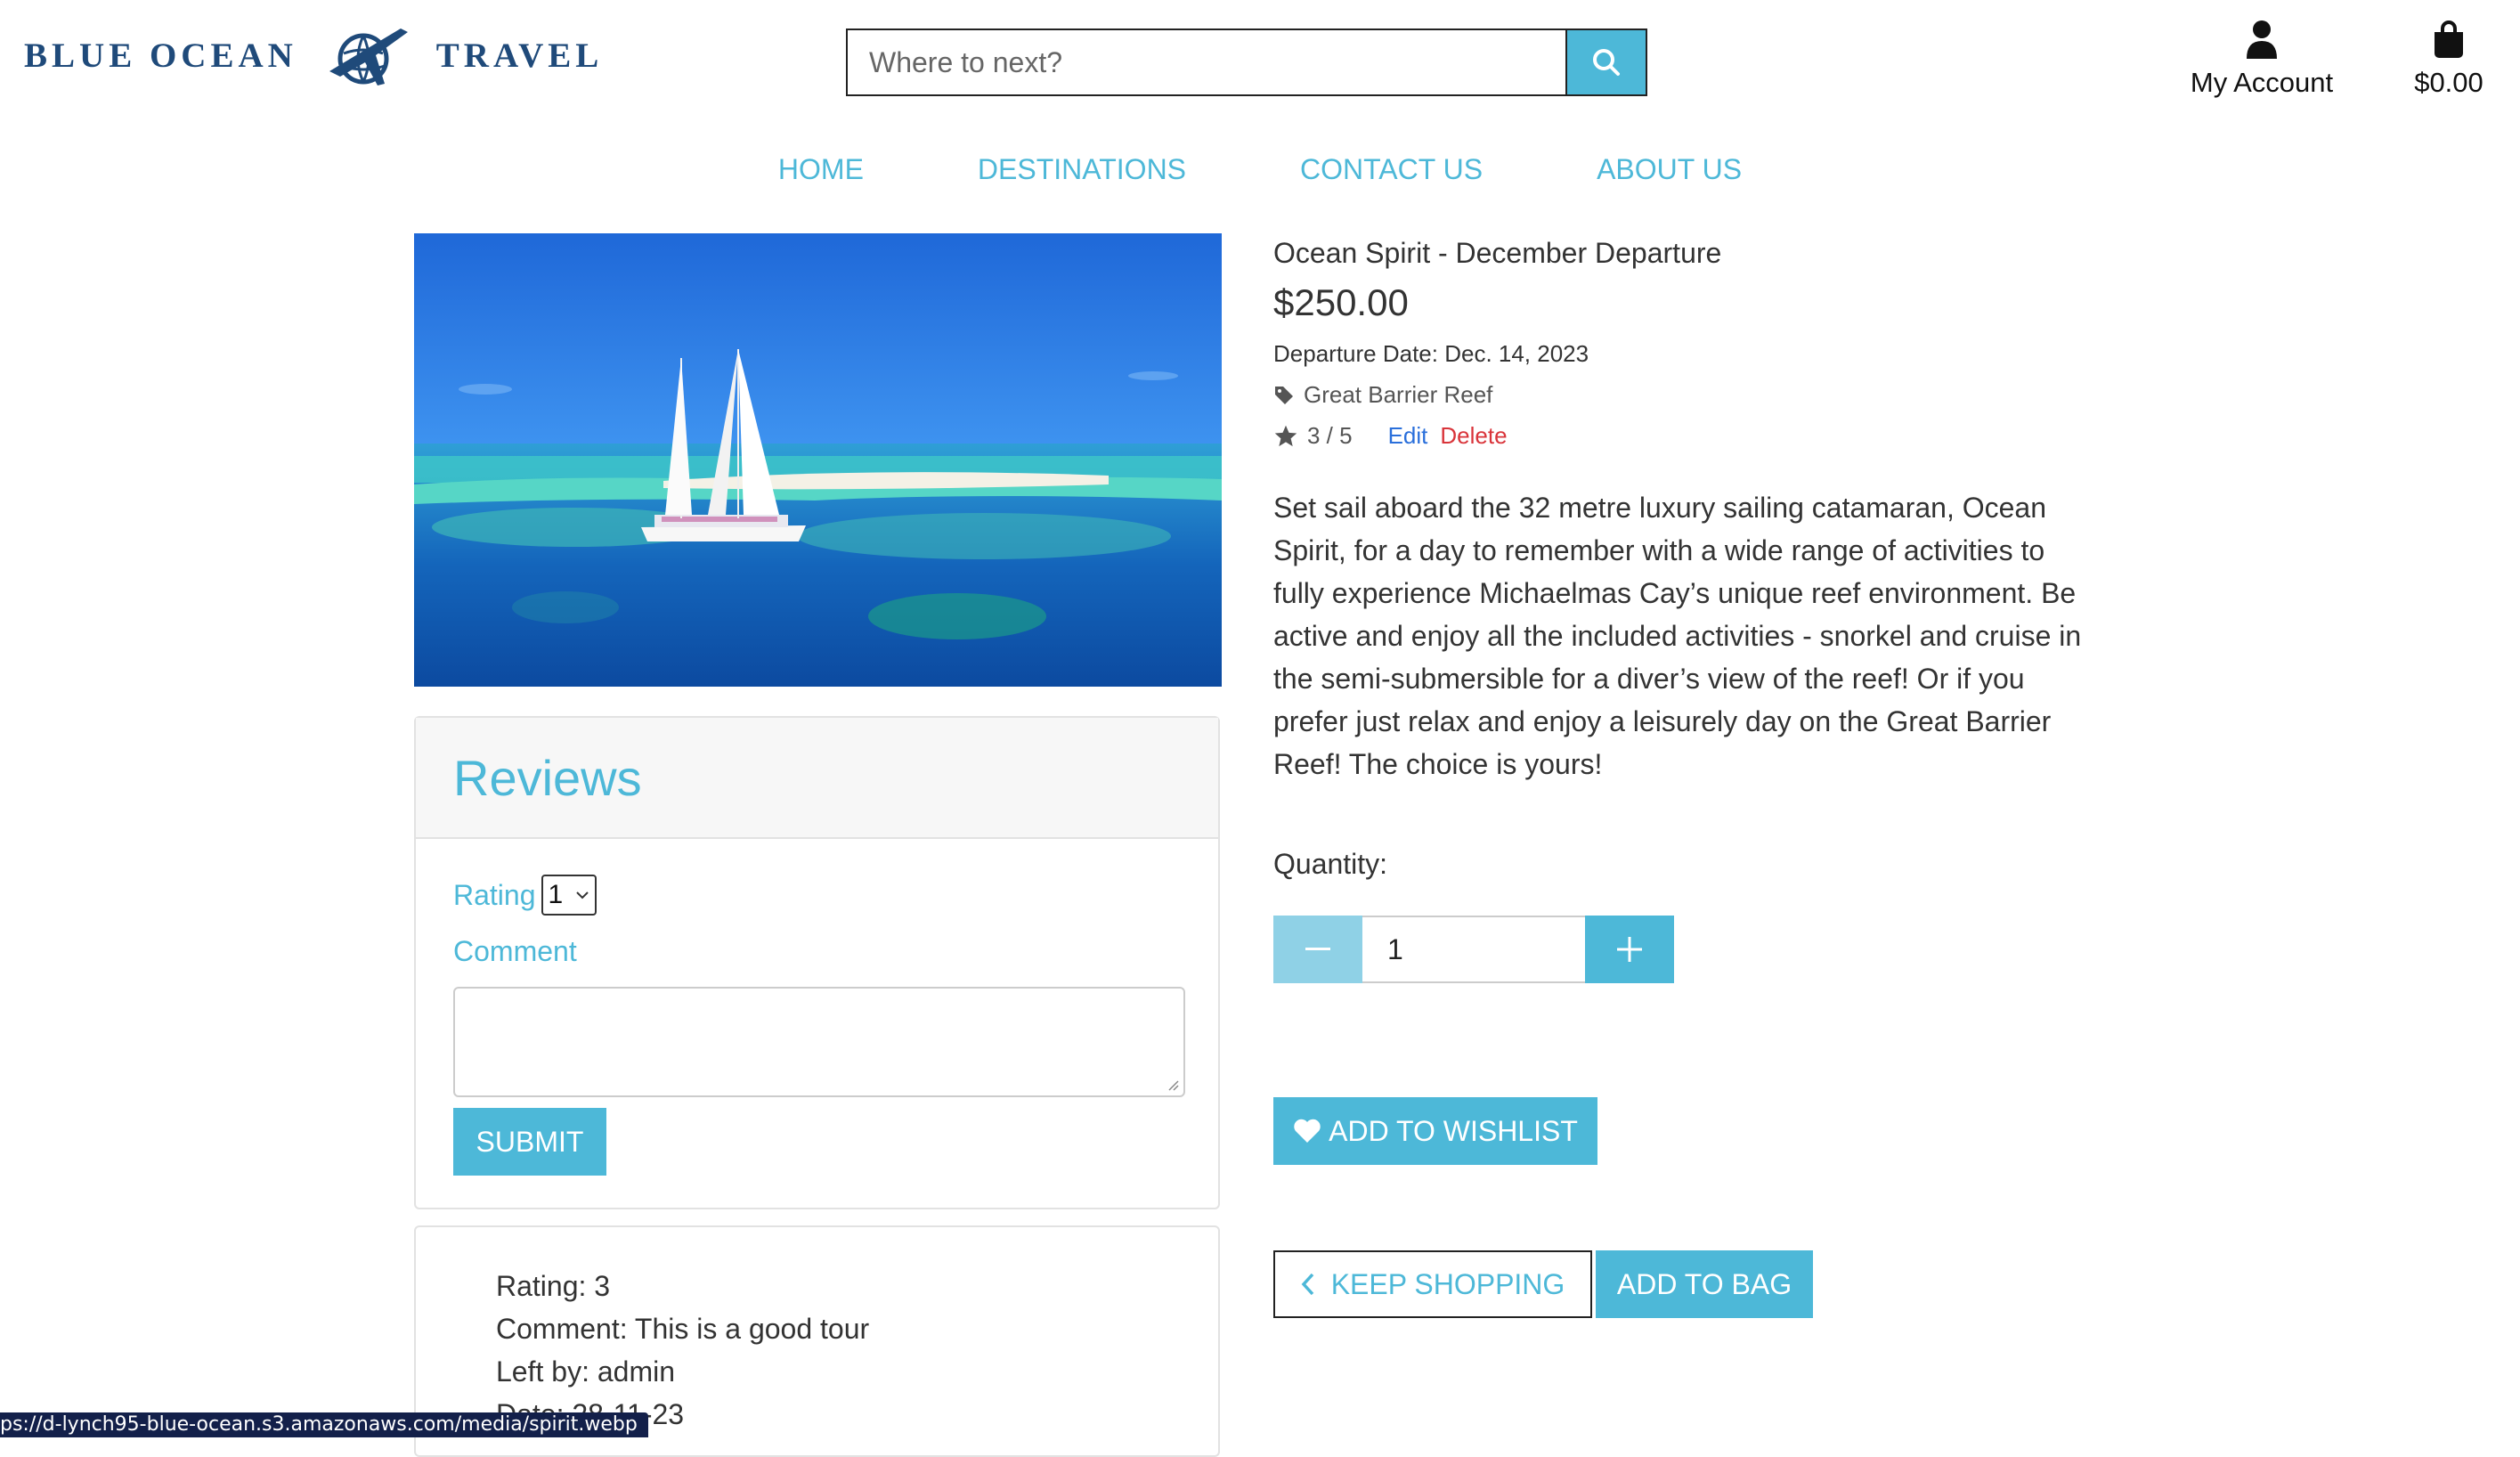 The height and width of the screenshot is (1457, 2520). Describe the element at coordinates (1431, 353) in the screenshot. I see `departure-date: Departure Date: Dec. 14, 2023` at that location.